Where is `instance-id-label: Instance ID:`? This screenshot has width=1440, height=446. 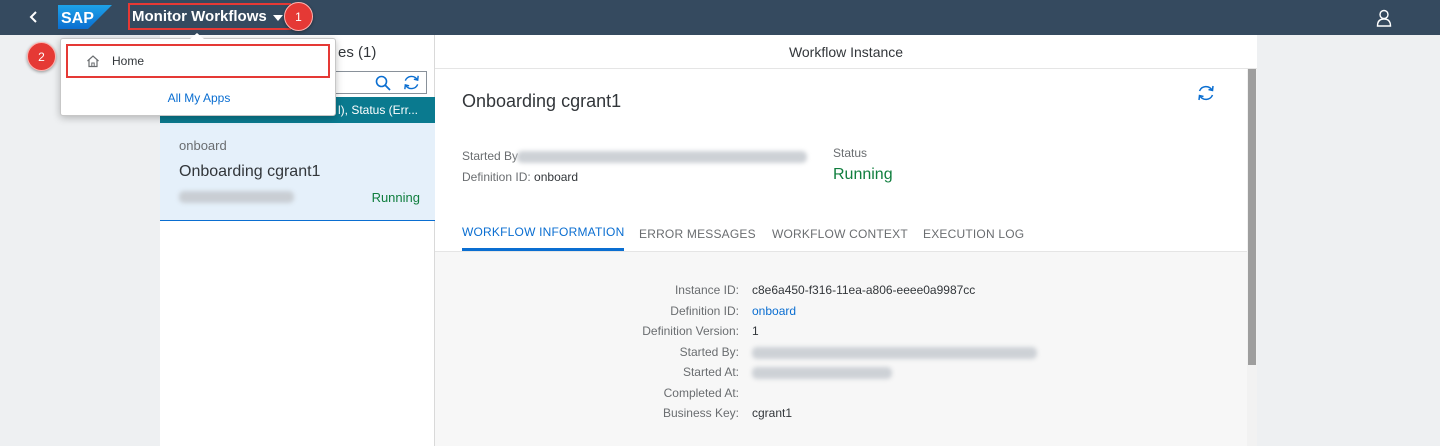
instance-id-label: Instance ID: is located at coordinates (706, 290).